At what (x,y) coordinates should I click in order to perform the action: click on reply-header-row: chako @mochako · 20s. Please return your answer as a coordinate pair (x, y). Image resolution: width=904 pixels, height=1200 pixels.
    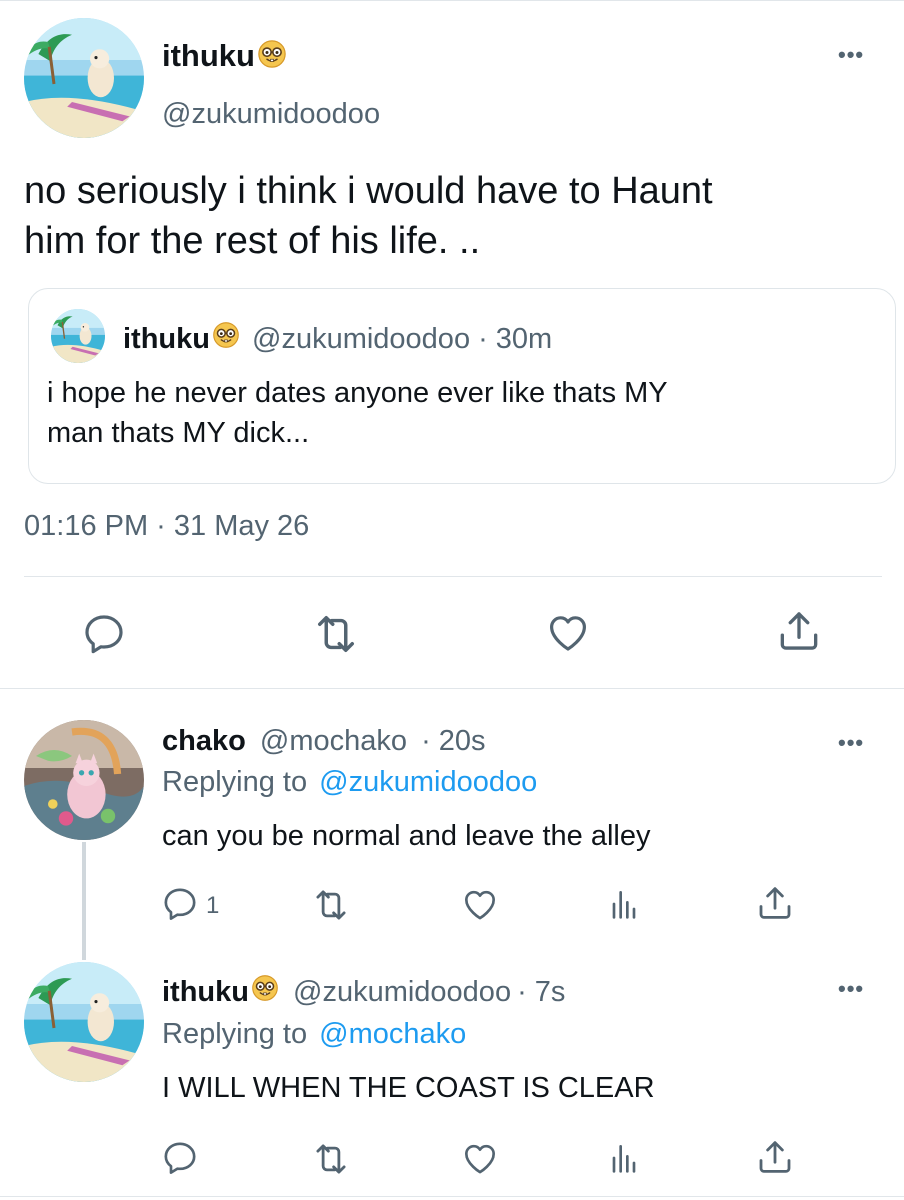
    Looking at the image, I should click on (324, 741).